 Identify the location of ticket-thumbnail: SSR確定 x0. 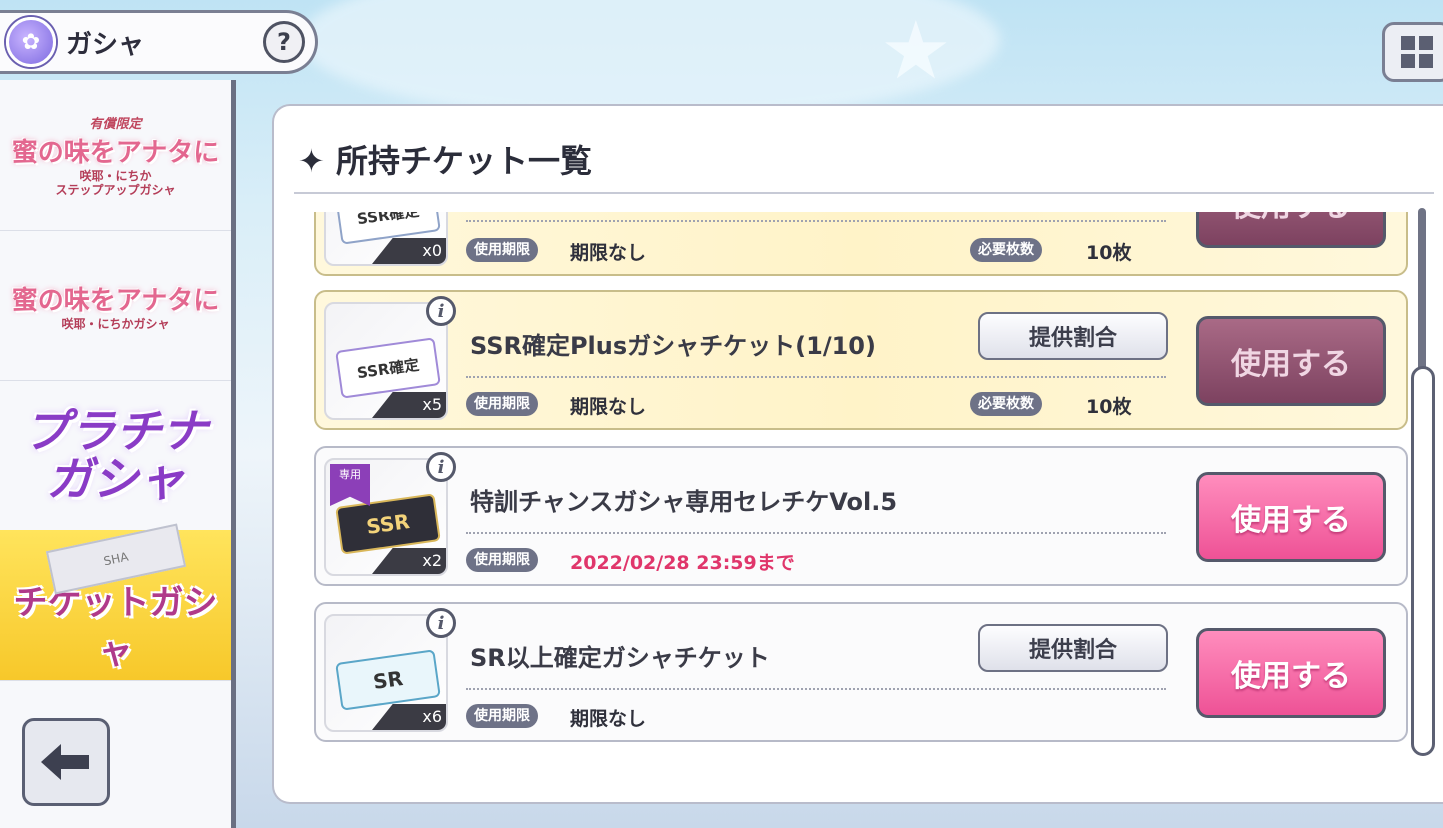
(386, 239).